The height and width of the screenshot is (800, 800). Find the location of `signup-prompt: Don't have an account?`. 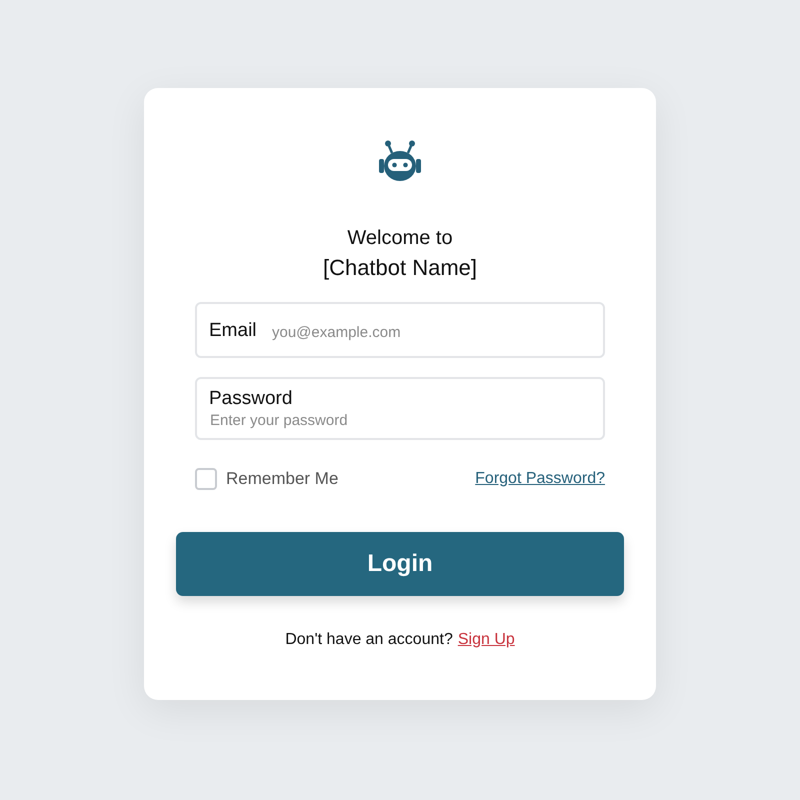

signup-prompt: Don't have an account? is located at coordinates (369, 640).